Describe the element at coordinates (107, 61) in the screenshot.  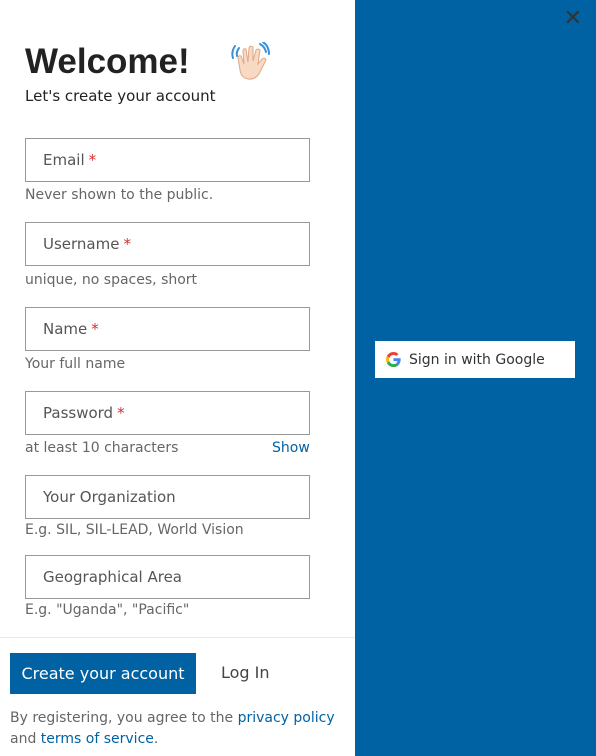
I see `page-title: Welcome!` at that location.